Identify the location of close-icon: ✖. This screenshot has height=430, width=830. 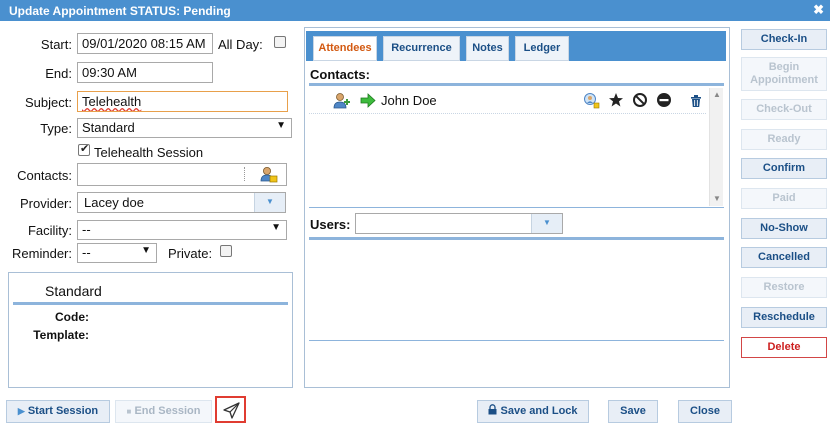
(818, 10).